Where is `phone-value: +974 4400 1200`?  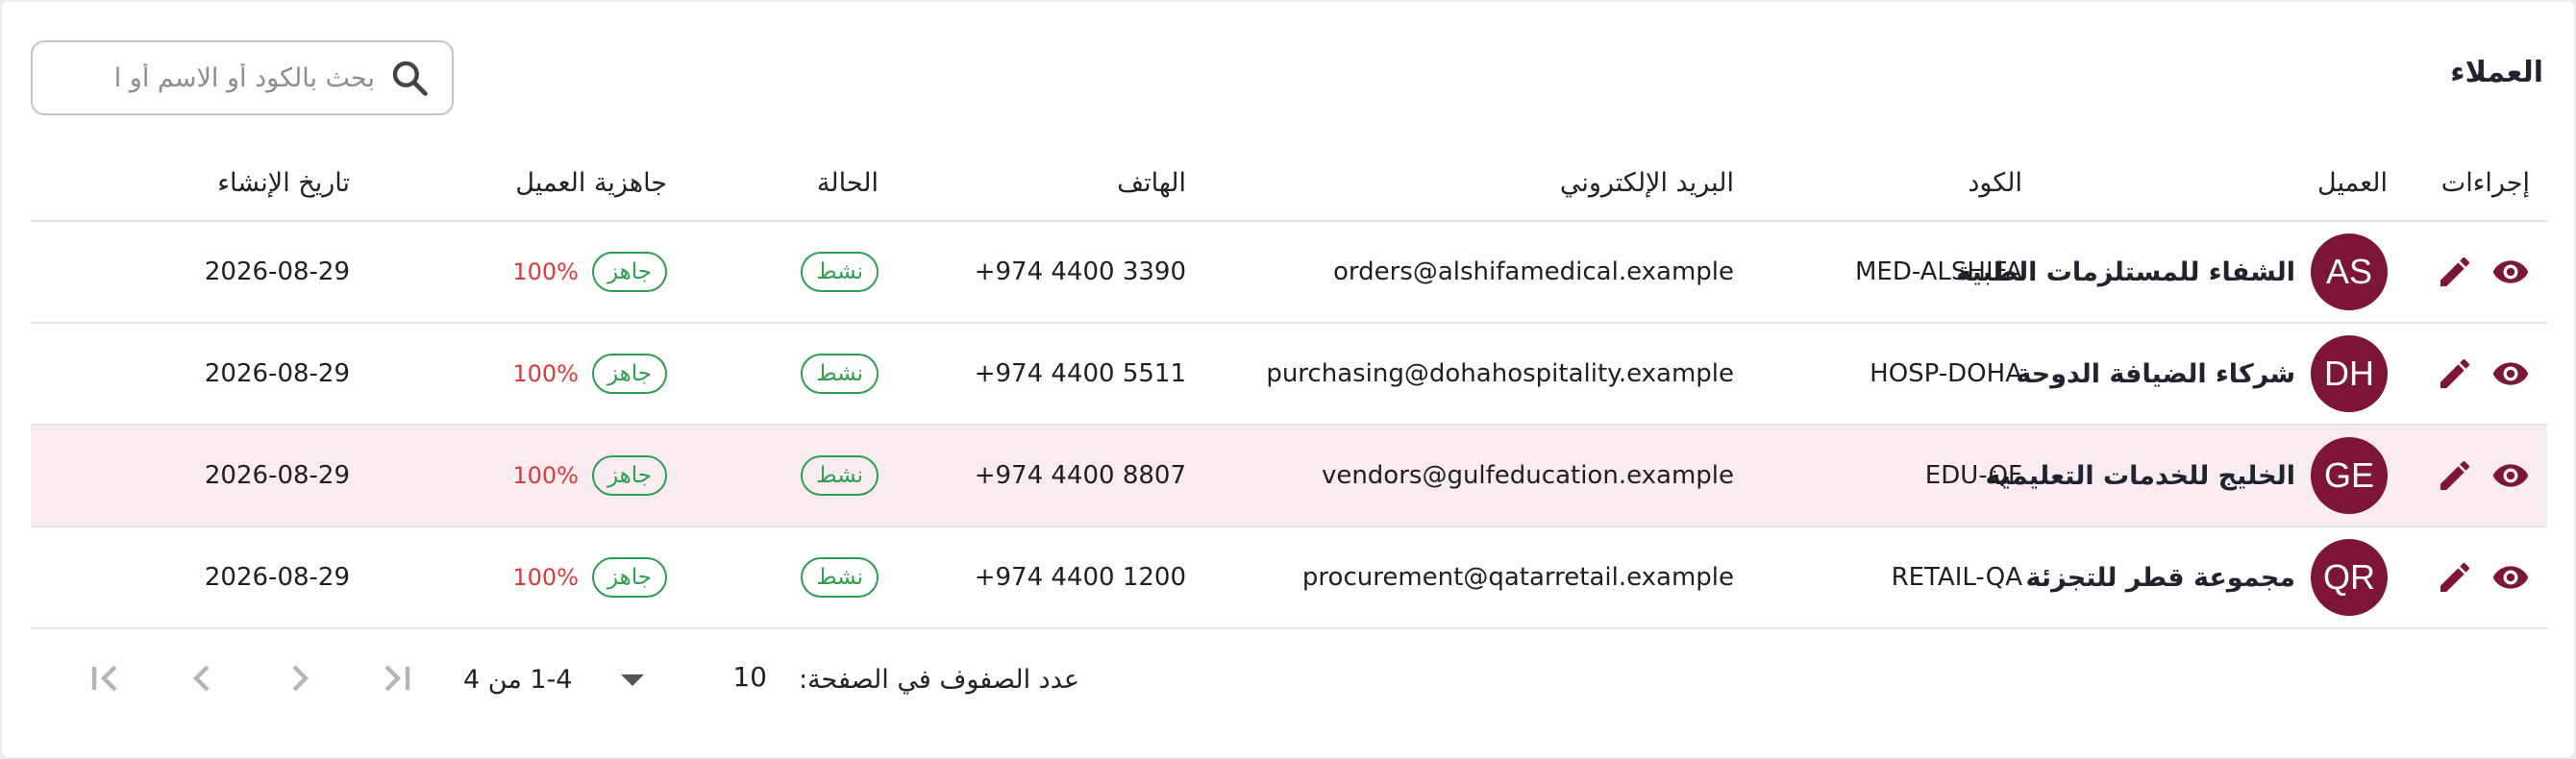 phone-value: +974 4400 1200 is located at coordinates (1080, 577).